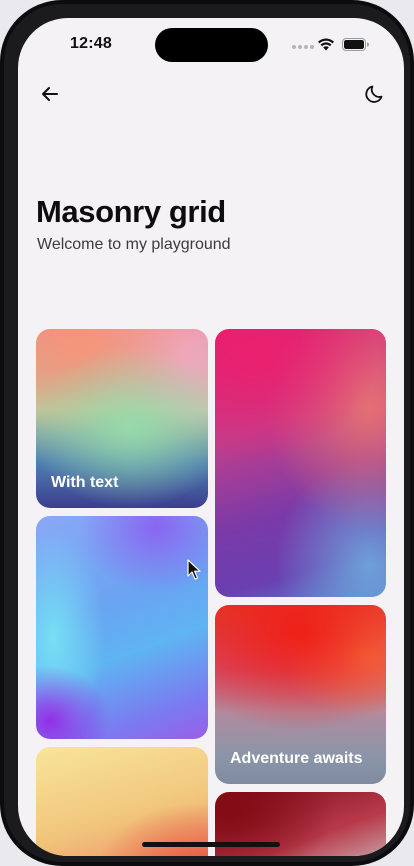  I want to click on grid-card-with-text: With text, so click(122, 418).